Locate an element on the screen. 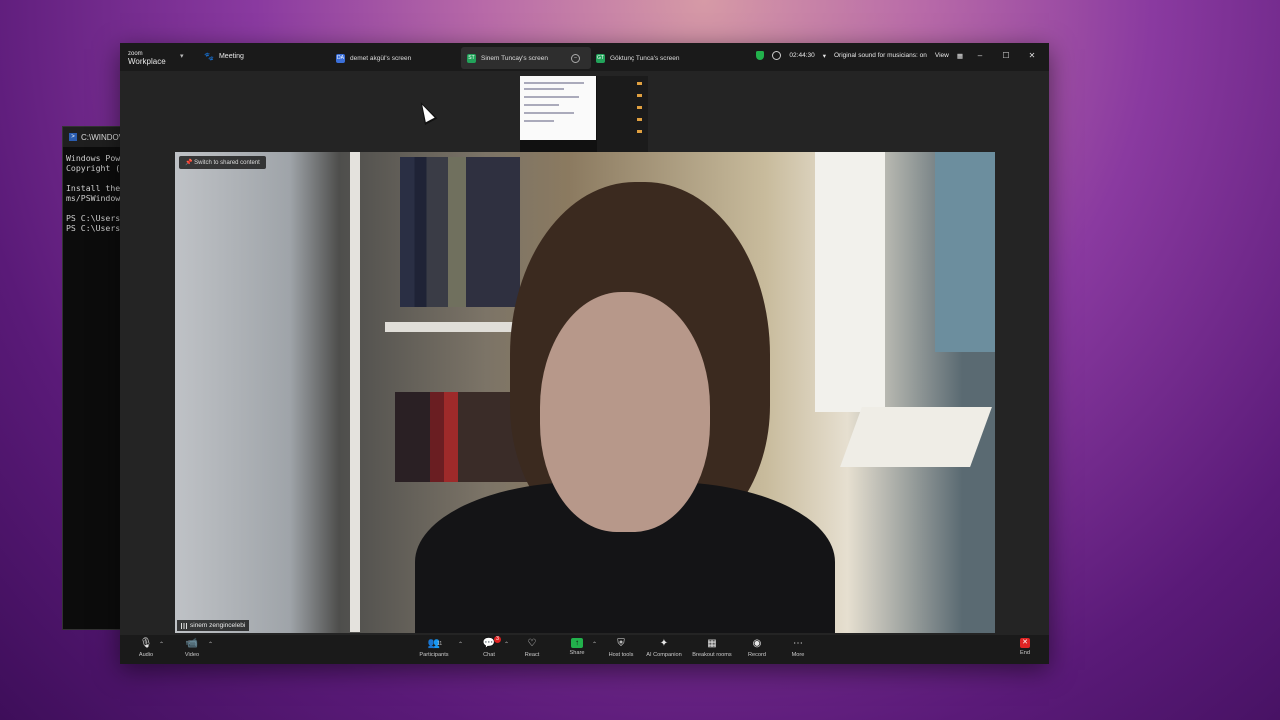  chat-badge: 3 is located at coordinates (497, 639).